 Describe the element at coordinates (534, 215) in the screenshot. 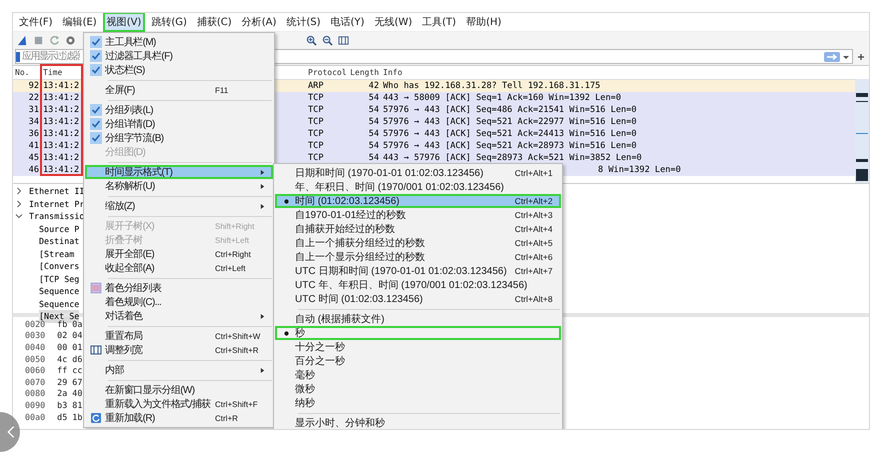

I see `shortcut-label: Ctrl+Alt+3` at that location.